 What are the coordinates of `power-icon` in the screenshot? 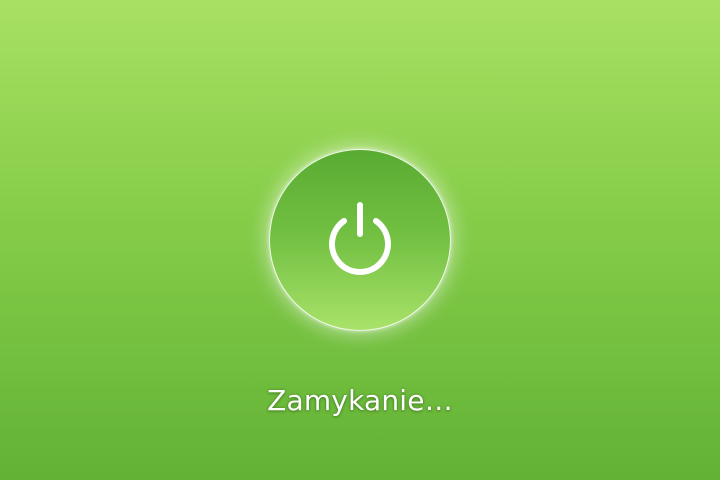 It's located at (360, 238).